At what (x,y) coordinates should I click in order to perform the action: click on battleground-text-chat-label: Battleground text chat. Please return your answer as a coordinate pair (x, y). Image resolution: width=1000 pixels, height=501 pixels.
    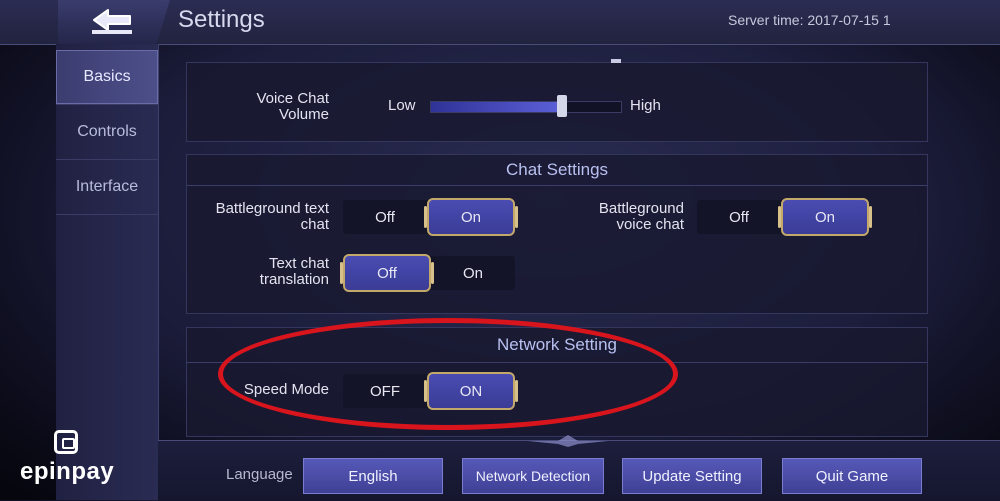
    Looking at the image, I should click on (258, 217).